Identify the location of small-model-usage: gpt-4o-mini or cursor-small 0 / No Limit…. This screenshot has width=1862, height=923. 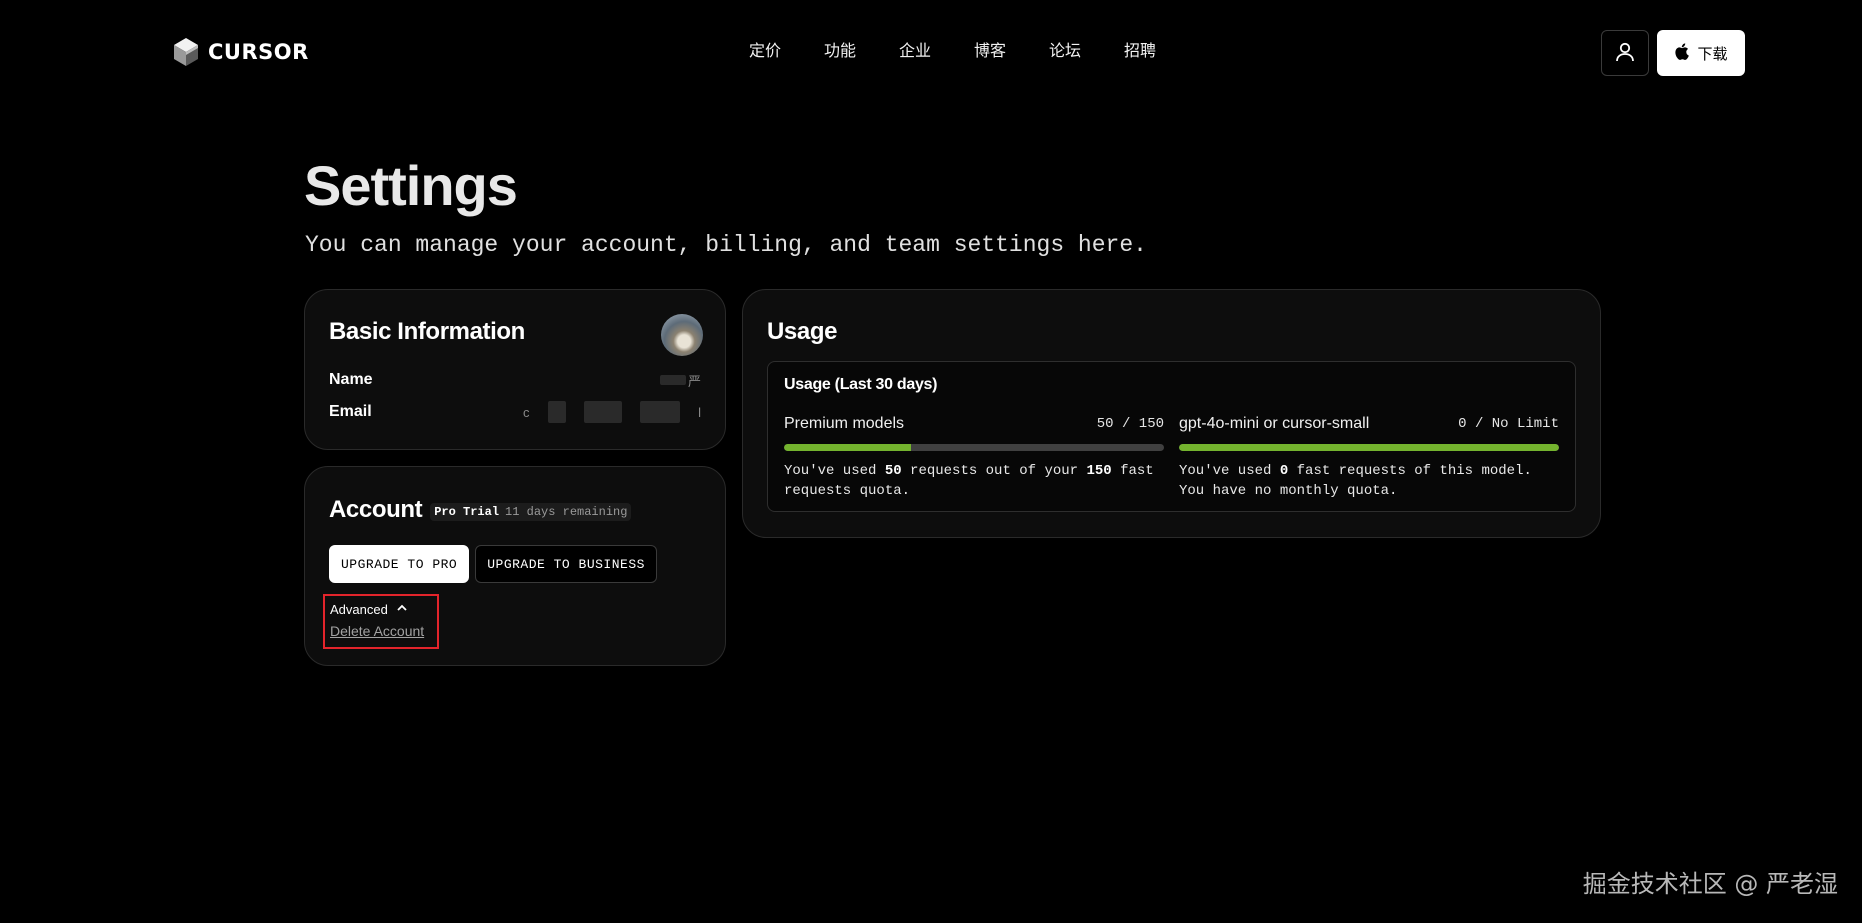
(1369, 457).